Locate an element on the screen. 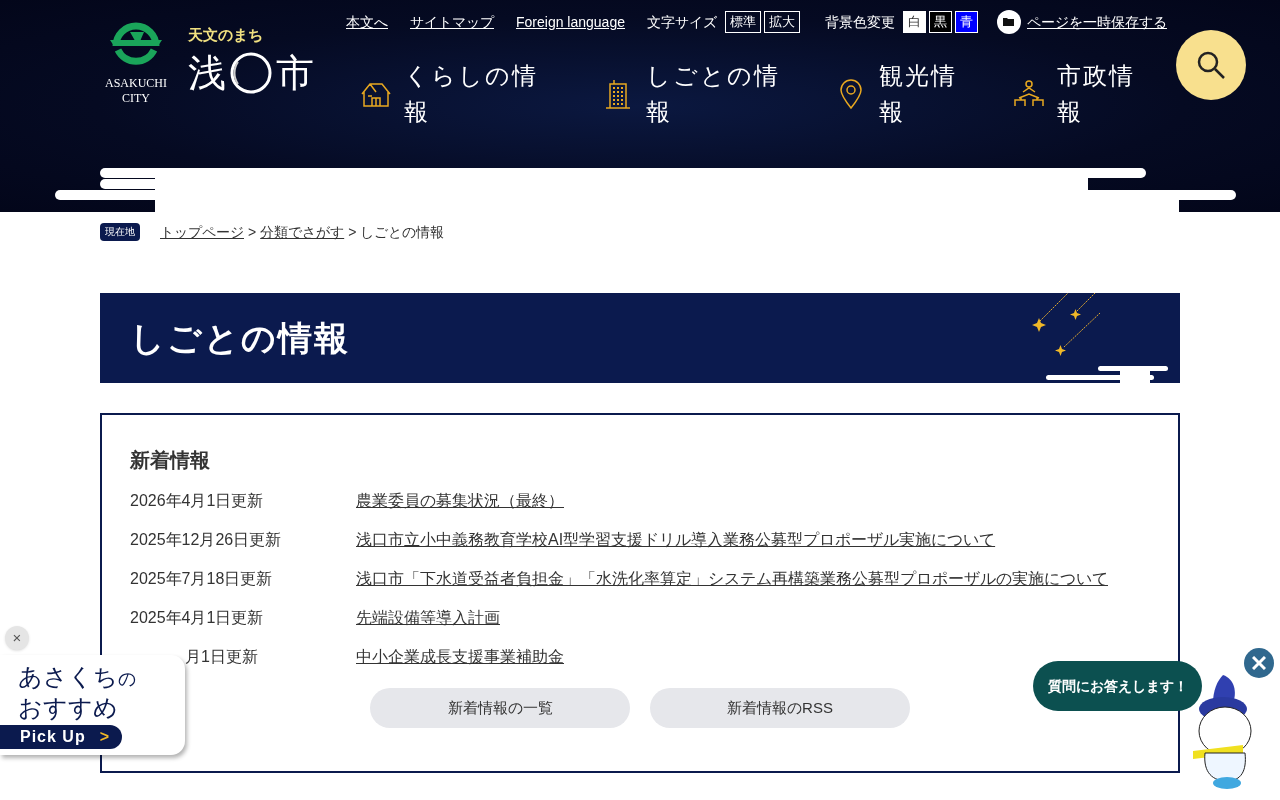 This screenshot has height=800, width=1280. news-heading: 新着情報 is located at coordinates (170, 460).